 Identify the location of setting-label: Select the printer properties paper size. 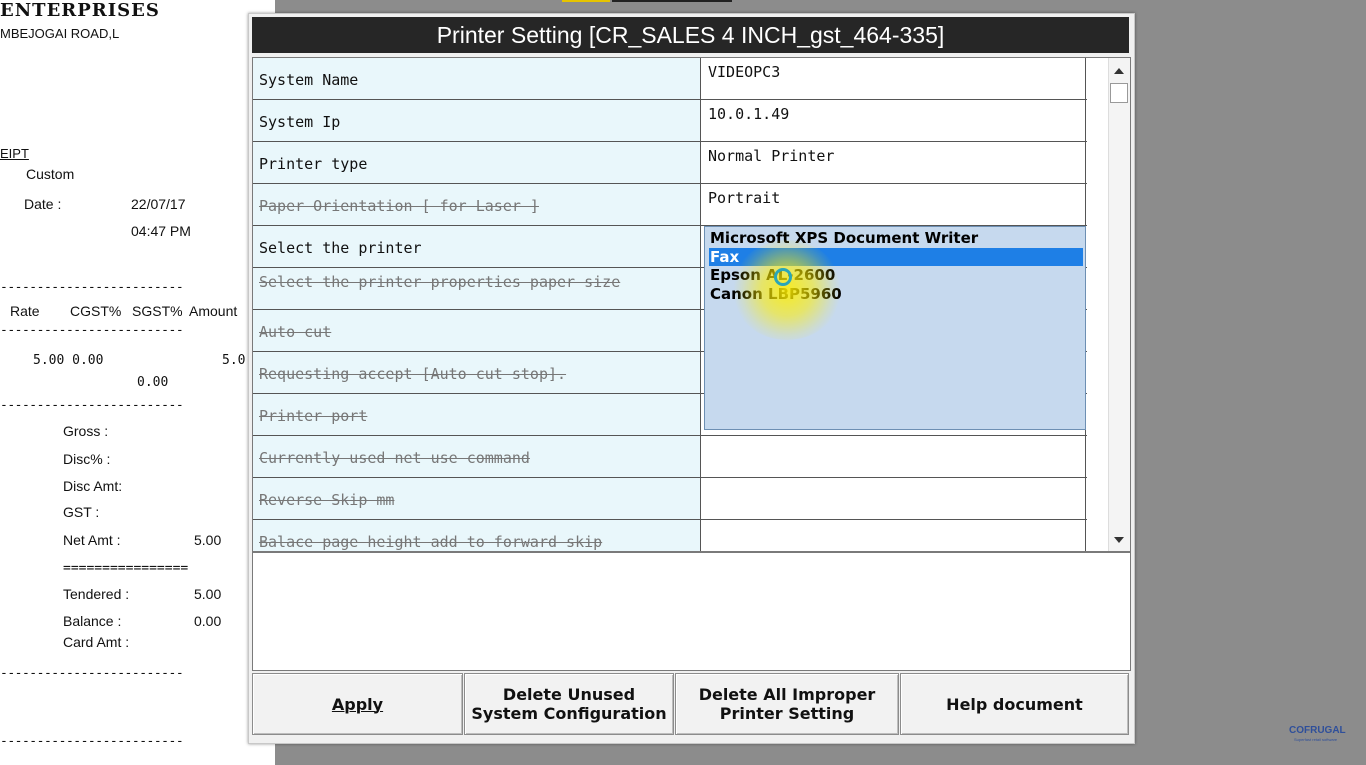
(477, 288).